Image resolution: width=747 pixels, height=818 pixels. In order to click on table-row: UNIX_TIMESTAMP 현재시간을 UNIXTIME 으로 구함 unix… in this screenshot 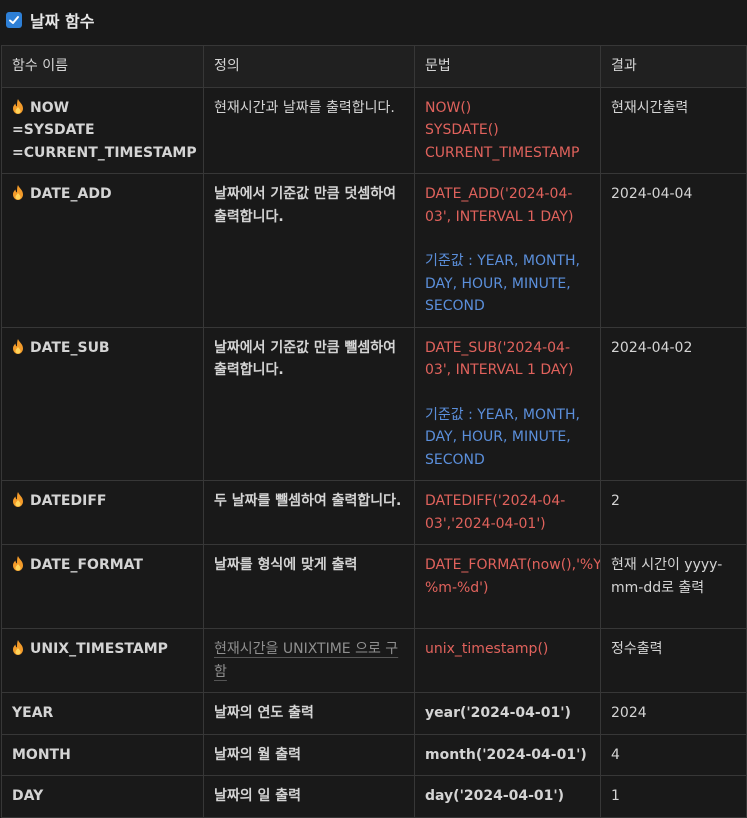, I will do `click(374, 660)`.